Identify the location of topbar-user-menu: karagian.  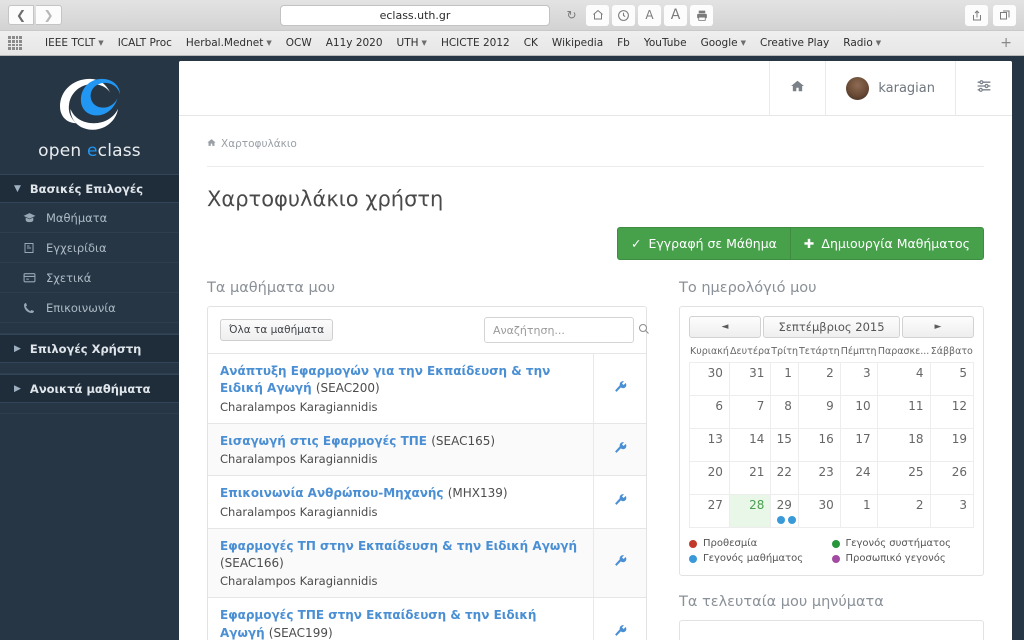
(890, 88).